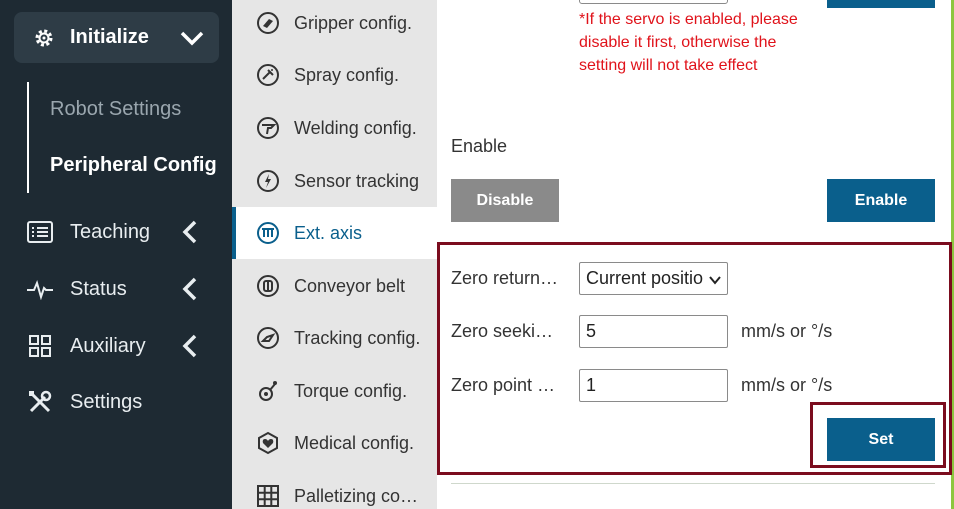 This screenshot has height=509, width=954. What do you see at coordinates (354, 442) in the screenshot?
I see `menu-item-label: Medical config.` at bounding box center [354, 442].